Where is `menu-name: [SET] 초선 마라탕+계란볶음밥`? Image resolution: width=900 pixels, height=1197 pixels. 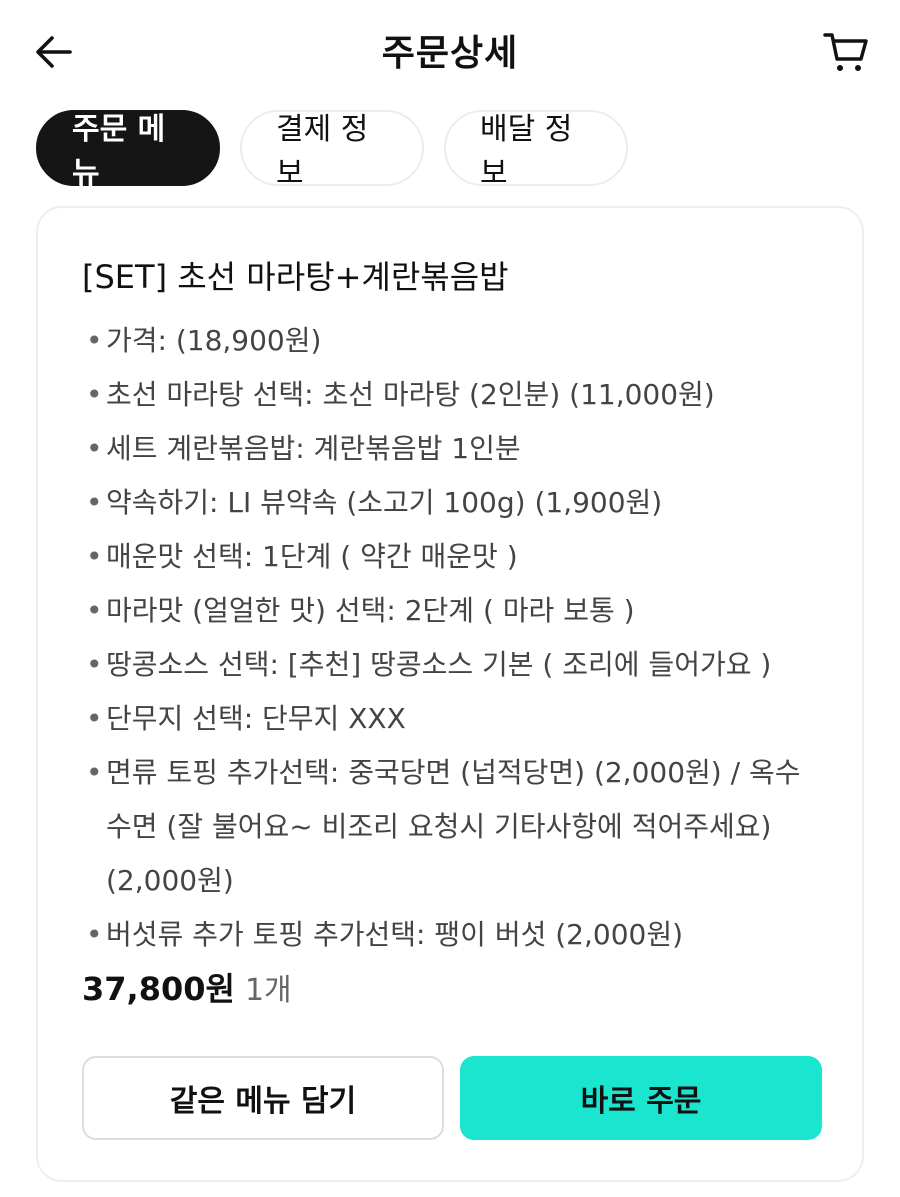 menu-name: [SET] 초선 마라탕+계란볶음밥 is located at coordinates (295, 277).